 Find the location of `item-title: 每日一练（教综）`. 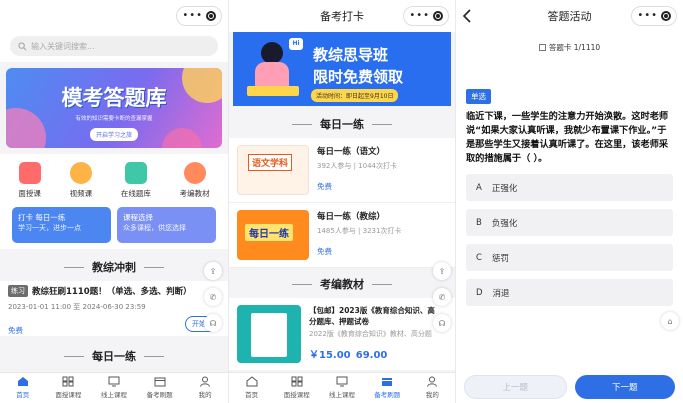

item-title: 每日一练（教综） is located at coordinates (351, 217).